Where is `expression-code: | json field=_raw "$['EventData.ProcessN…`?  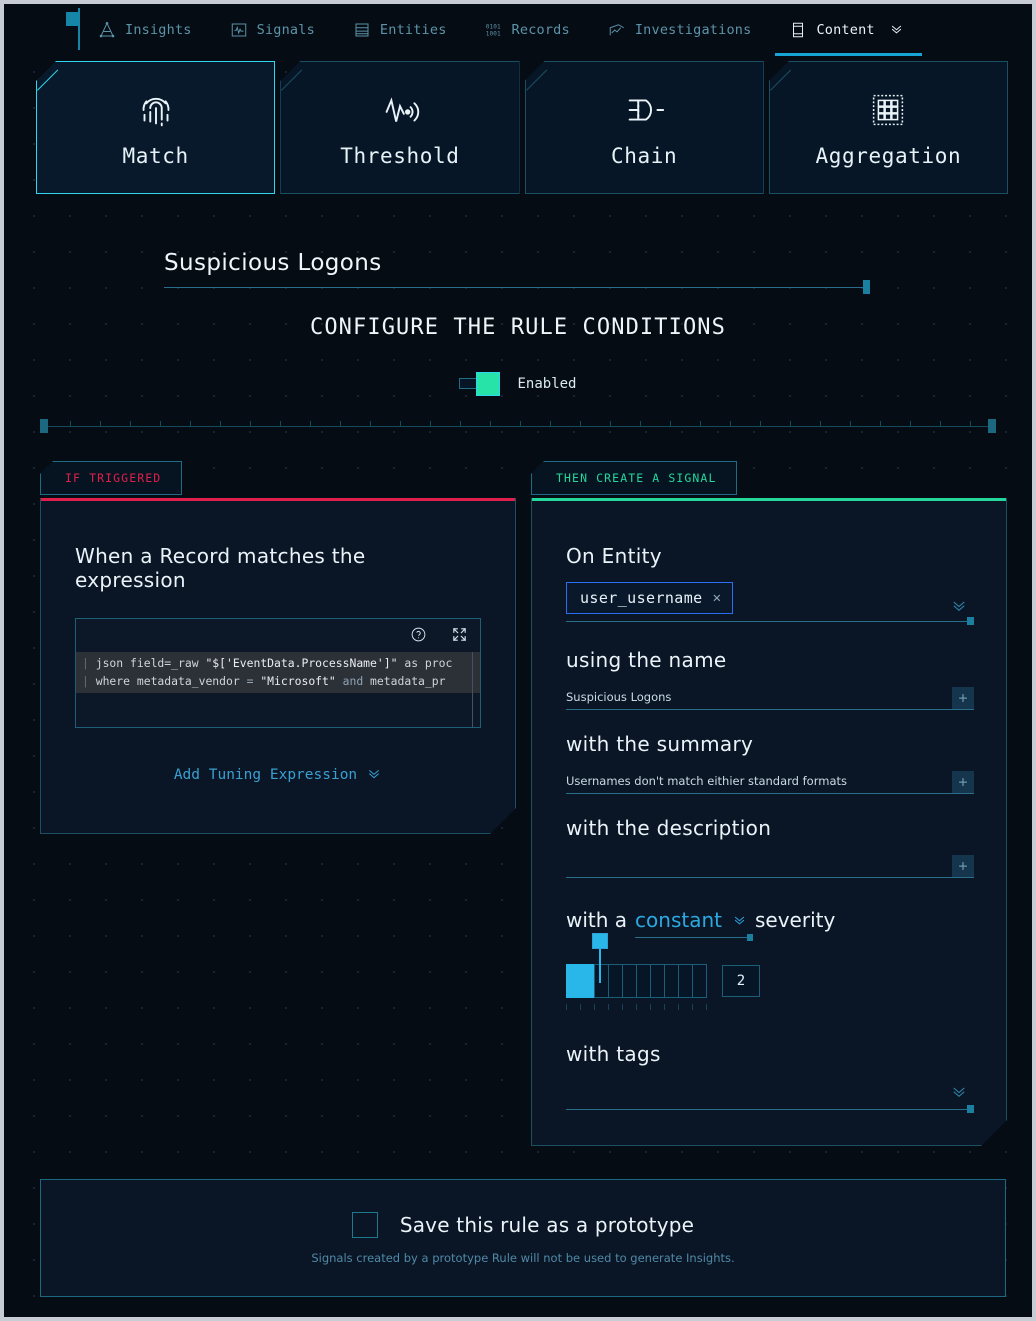 expression-code: | json field=_raw "$['EventData.ProcessN… is located at coordinates (278, 672).